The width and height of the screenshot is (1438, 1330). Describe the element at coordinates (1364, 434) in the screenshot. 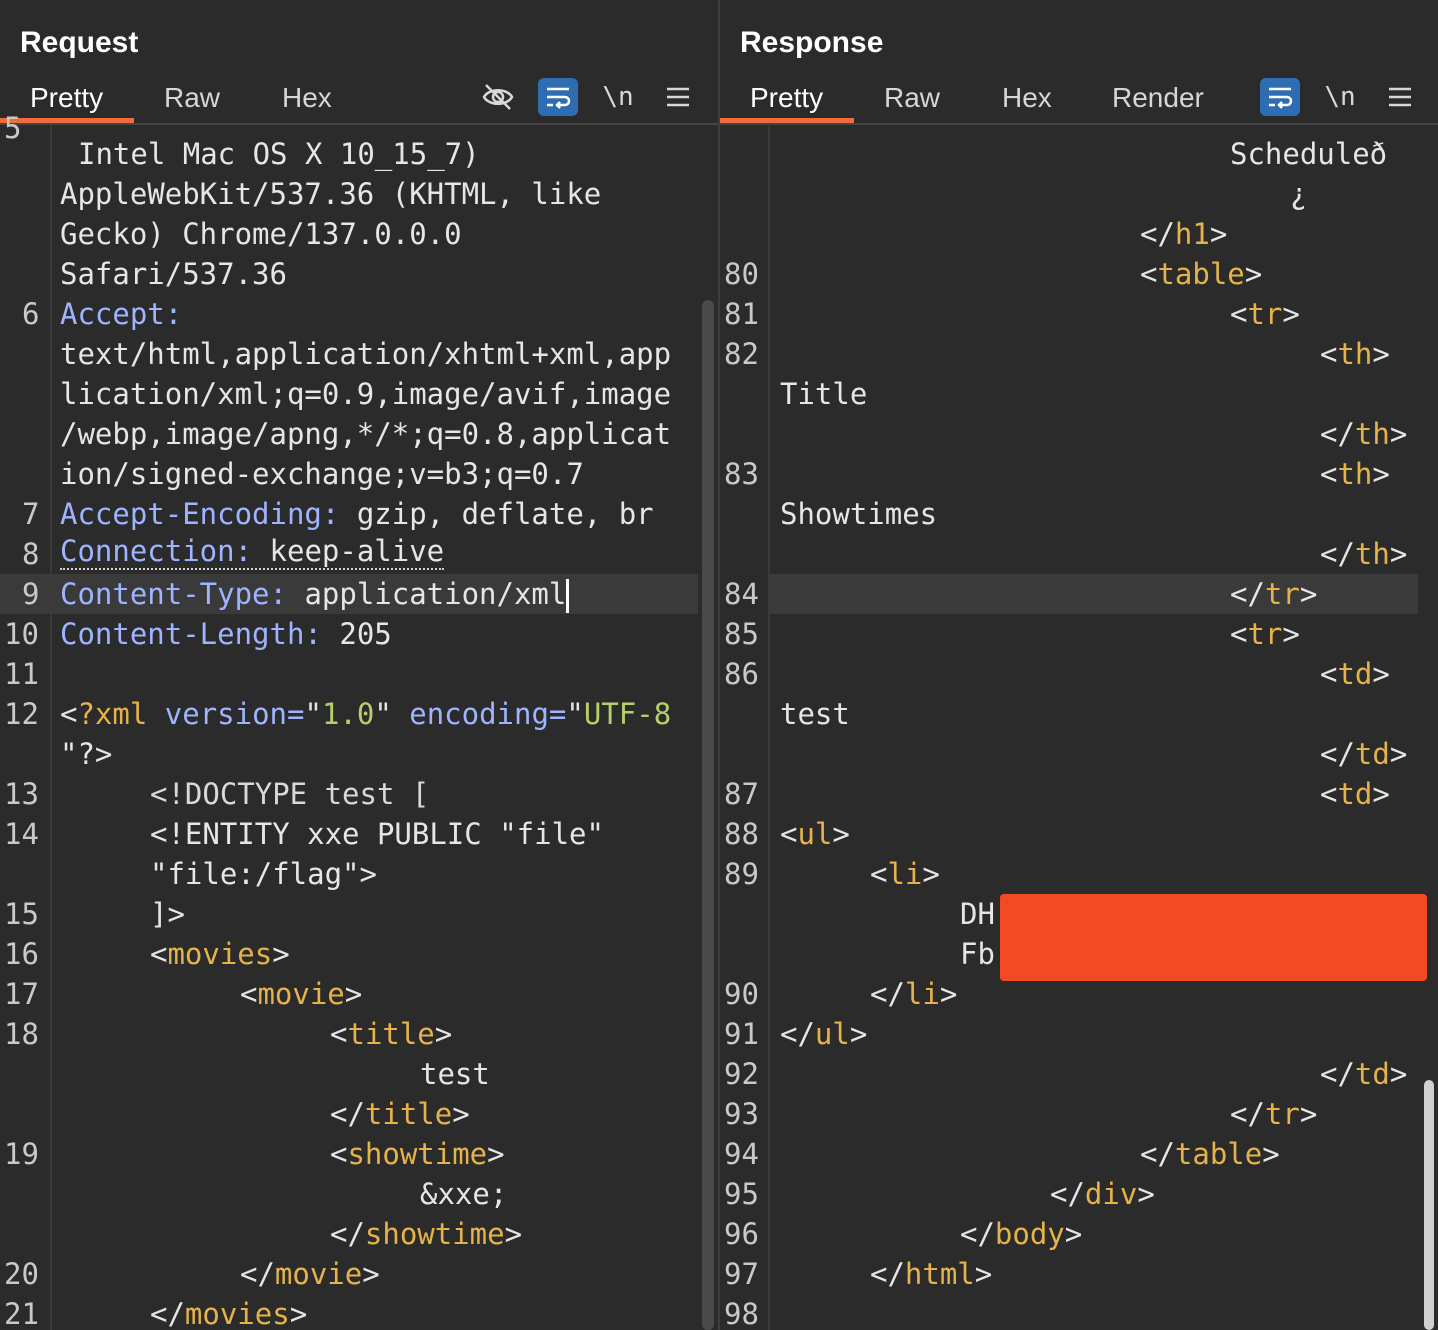

I see `code-line: </th>` at that location.